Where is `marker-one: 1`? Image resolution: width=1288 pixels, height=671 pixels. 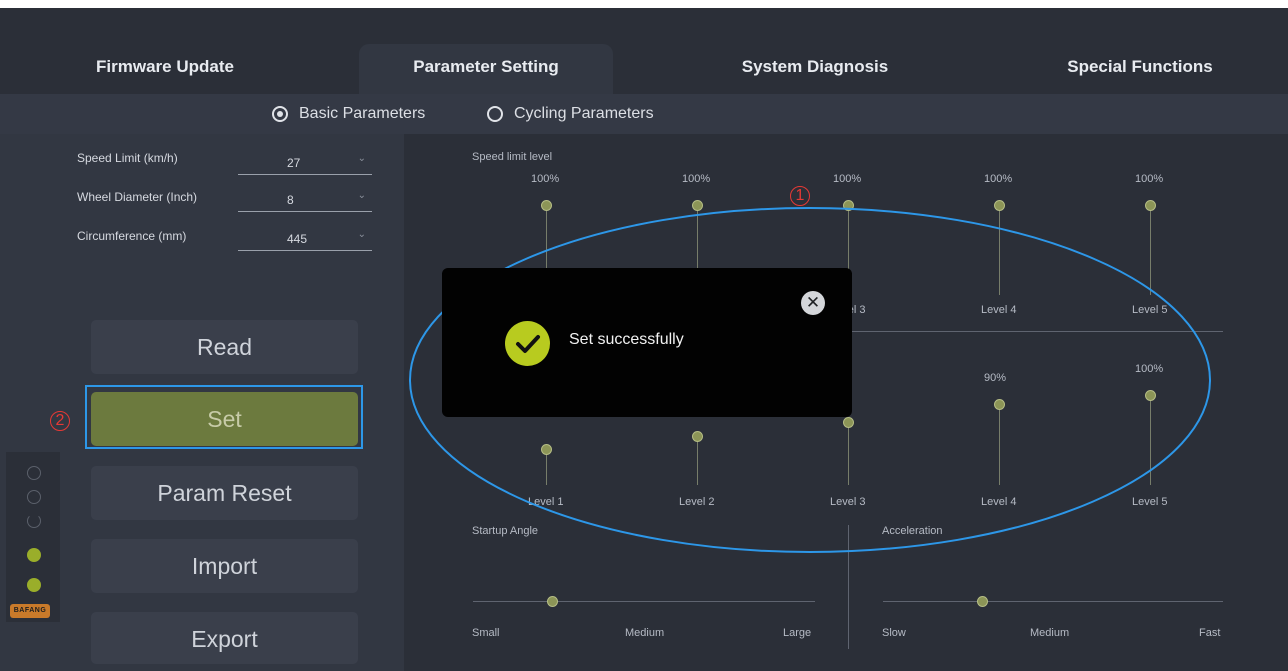
marker-one: 1 is located at coordinates (800, 196).